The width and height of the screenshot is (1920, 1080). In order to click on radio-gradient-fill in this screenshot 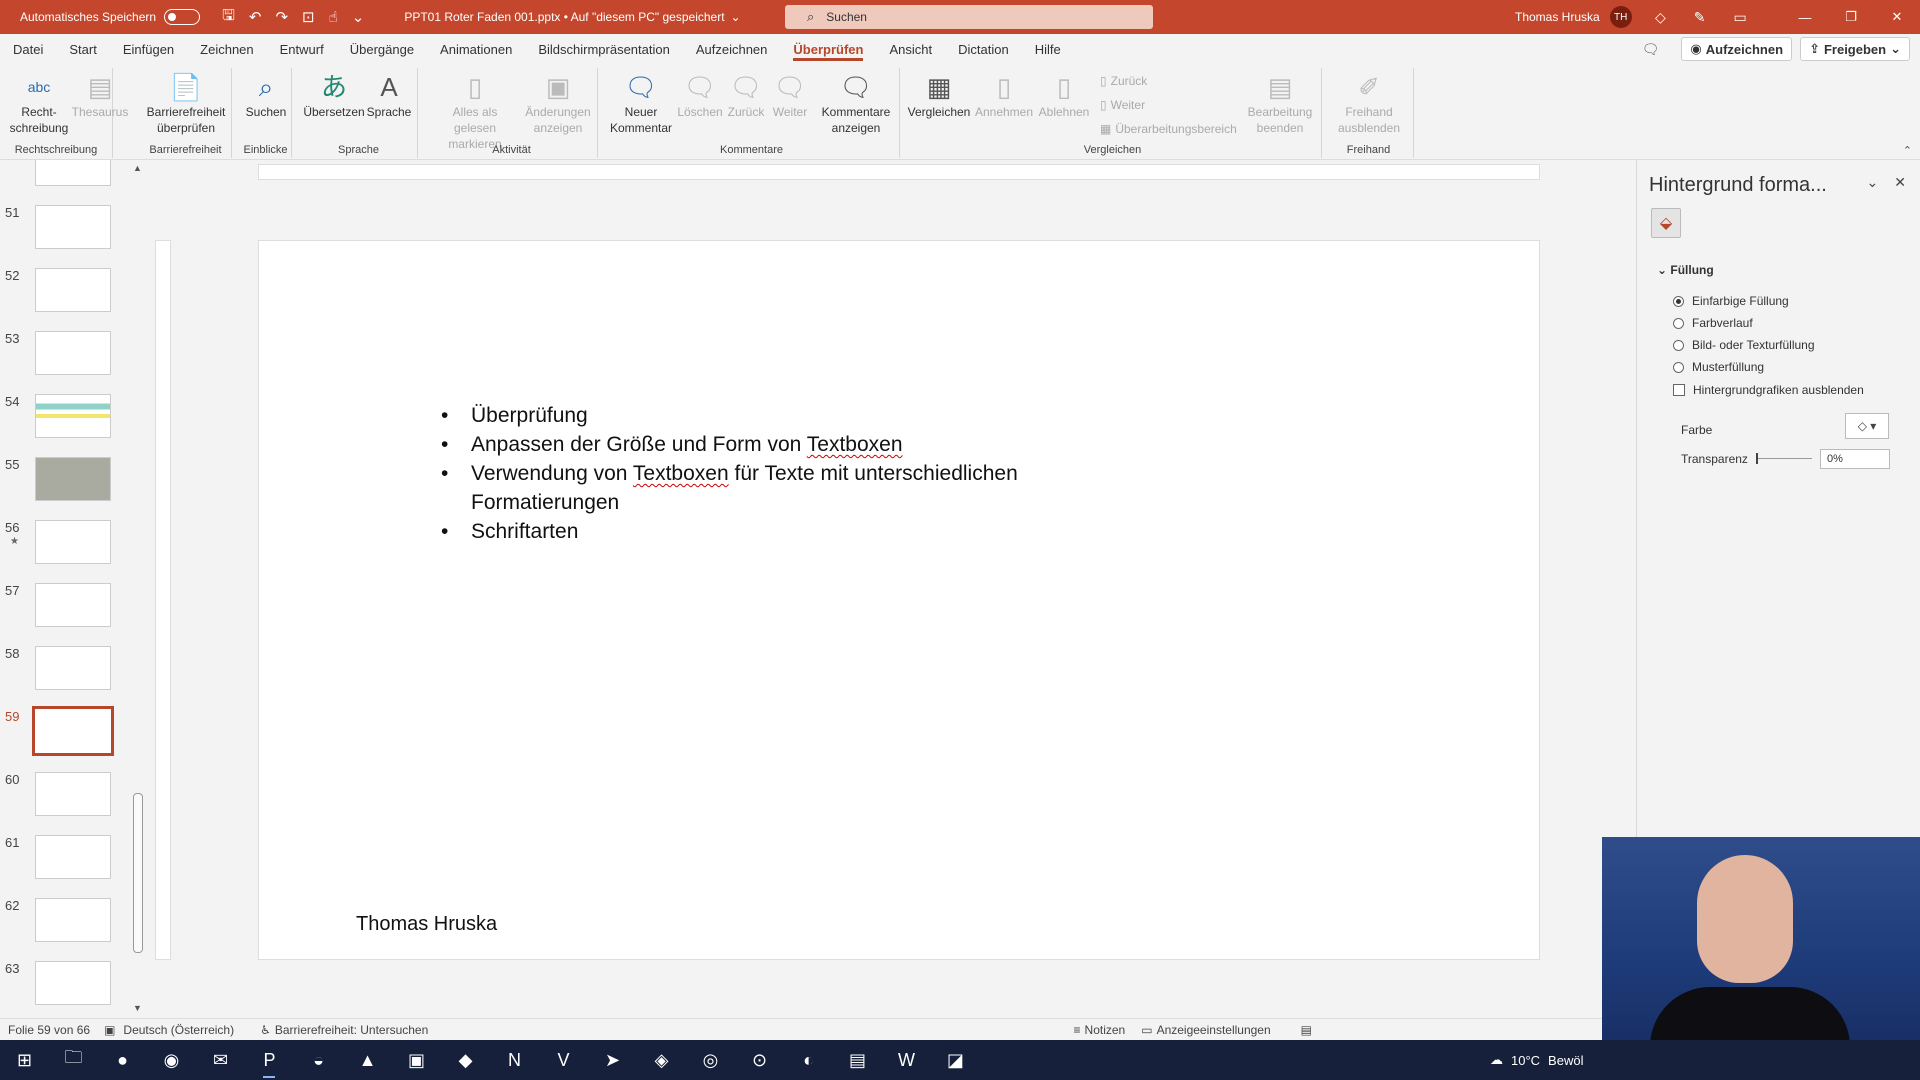, I will do `click(1678, 323)`.